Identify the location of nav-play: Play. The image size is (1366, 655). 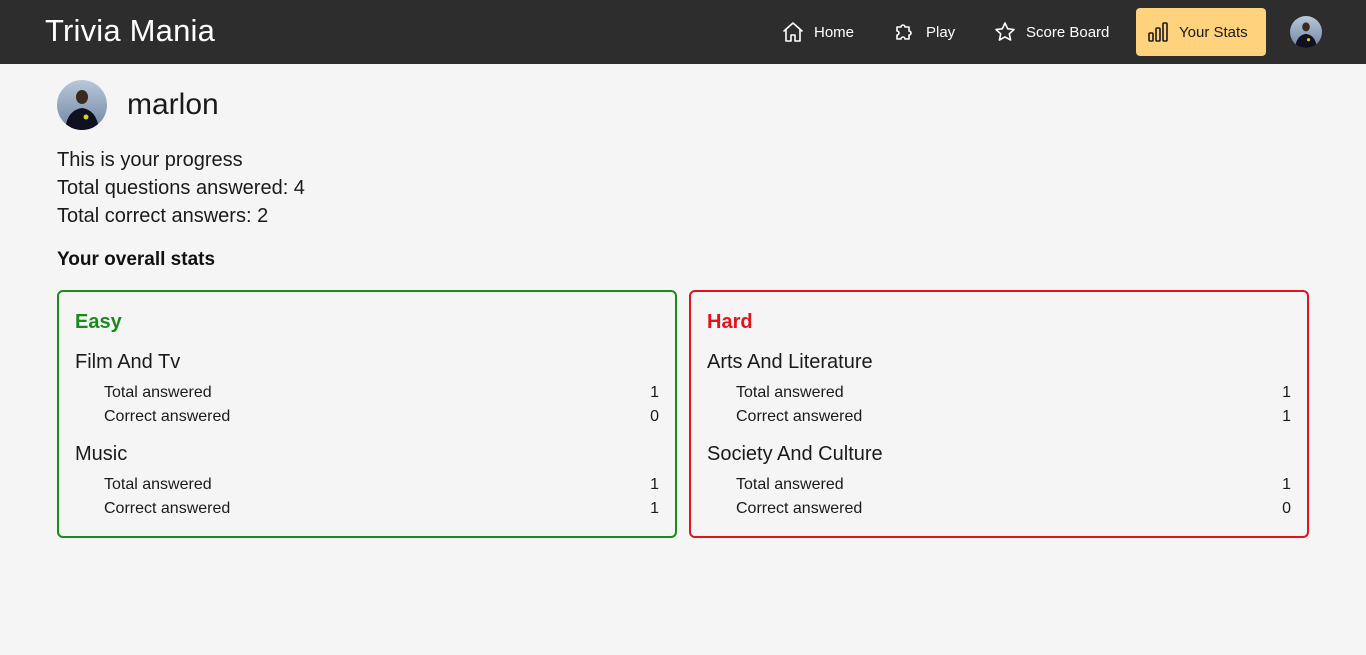
(924, 32).